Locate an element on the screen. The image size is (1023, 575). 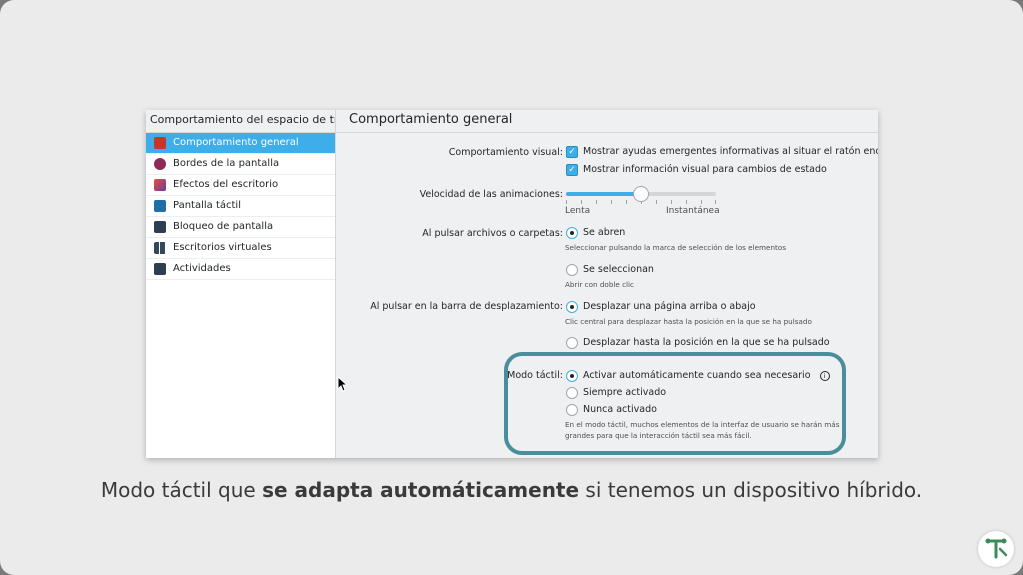
sidebar-item-label: Escritorios virtuales is located at coordinates (222, 247).